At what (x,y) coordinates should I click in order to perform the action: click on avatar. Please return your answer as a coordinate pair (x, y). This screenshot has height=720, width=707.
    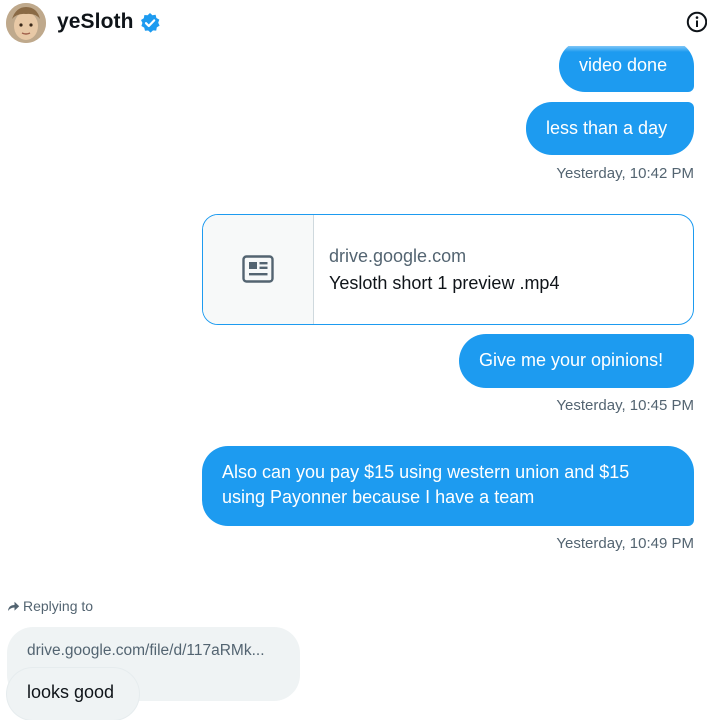
    Looking at the image, I should click on (26, 23).